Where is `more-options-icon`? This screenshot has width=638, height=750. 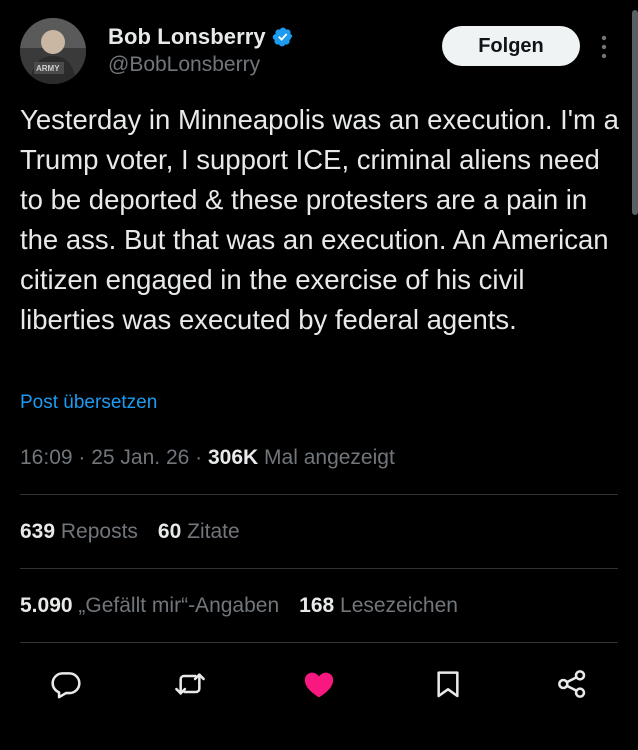
more-options-icon is located at coordinates (604, 47).